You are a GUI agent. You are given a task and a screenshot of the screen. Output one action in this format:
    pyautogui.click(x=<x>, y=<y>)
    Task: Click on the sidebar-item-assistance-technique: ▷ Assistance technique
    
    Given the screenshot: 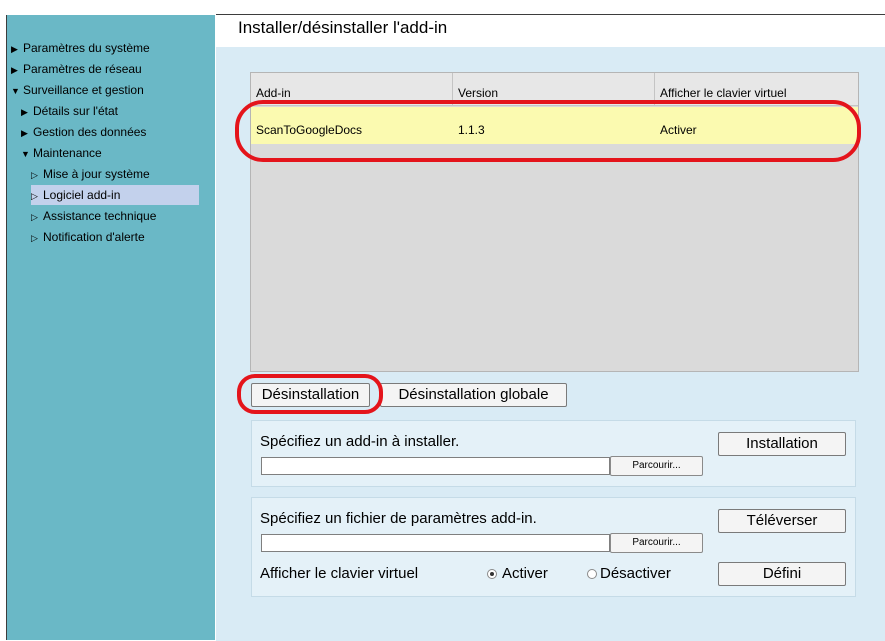 What is the action you would take?
    pyautogui.click(x=93, y=216)
    